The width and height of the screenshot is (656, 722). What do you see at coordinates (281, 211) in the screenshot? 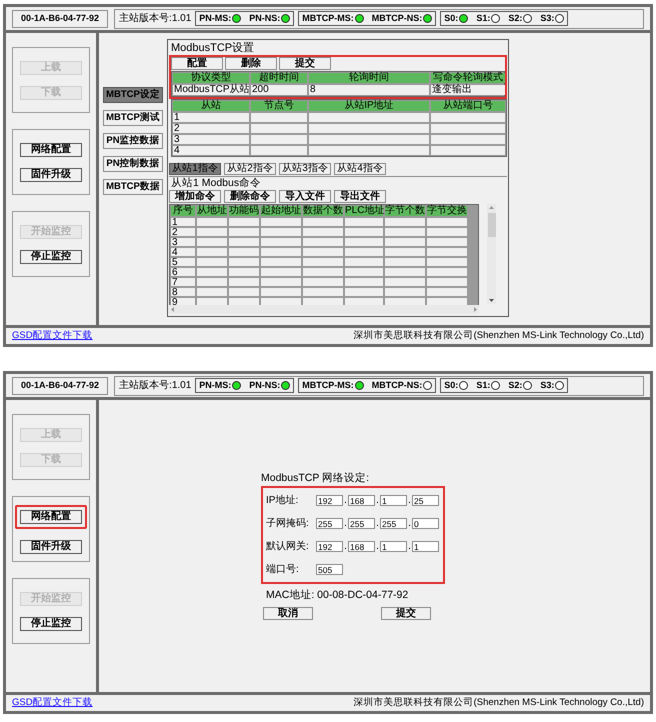
I see `column-header: 起始地址` at bounding box center [281, 211].